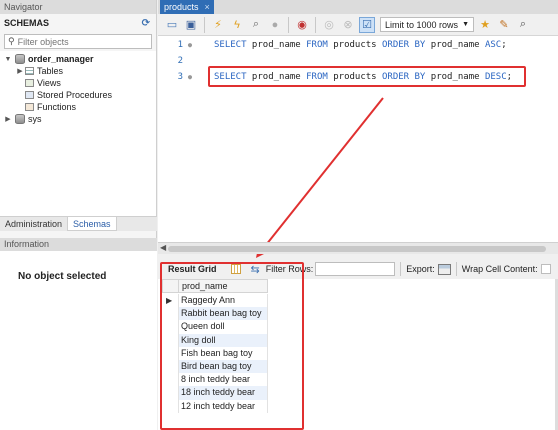 The height and width of the screenshot is (430, 558). I want to click on tree-item-label: Stored Procedures, so click(75, 95).